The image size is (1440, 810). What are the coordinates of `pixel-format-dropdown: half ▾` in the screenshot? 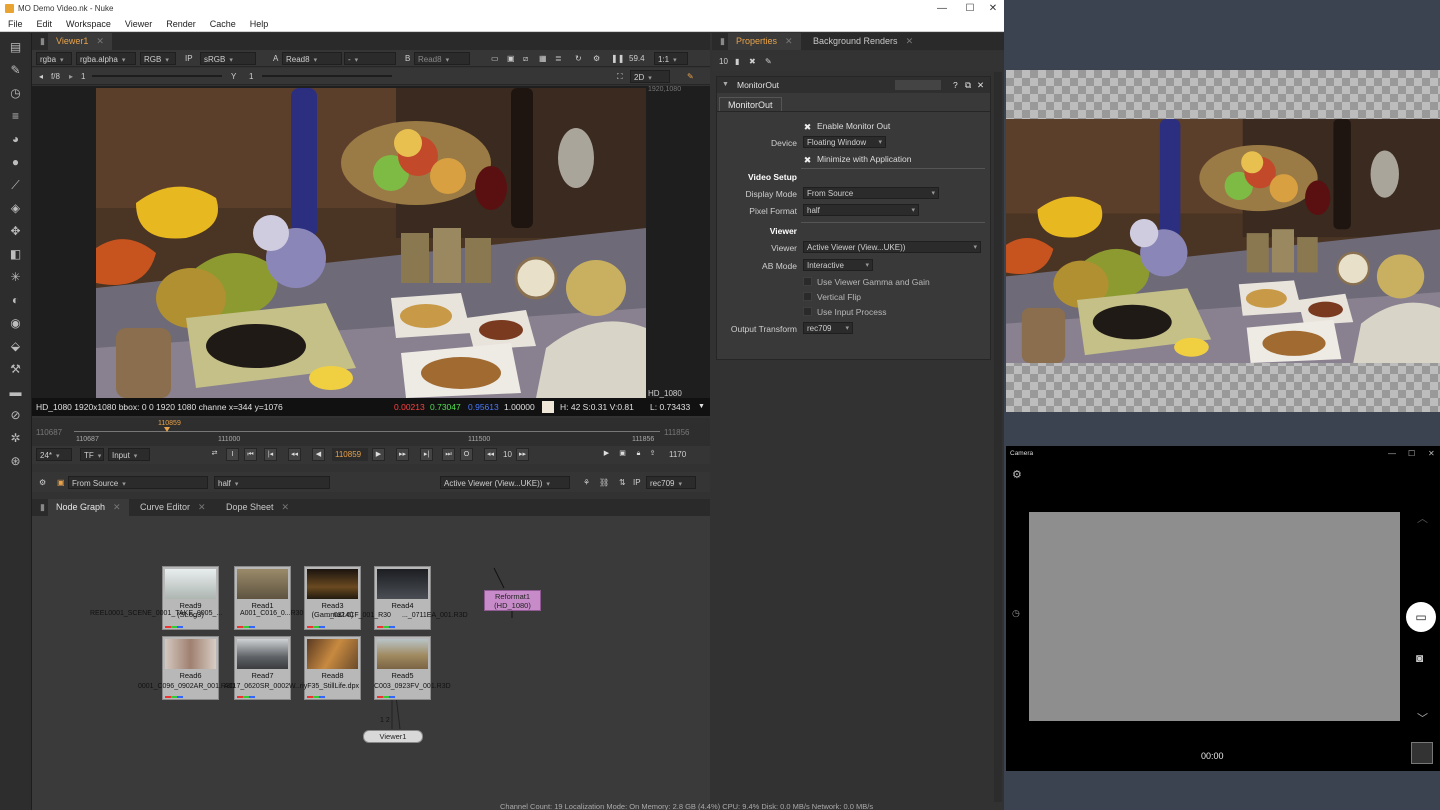 It's located at (861, 210).